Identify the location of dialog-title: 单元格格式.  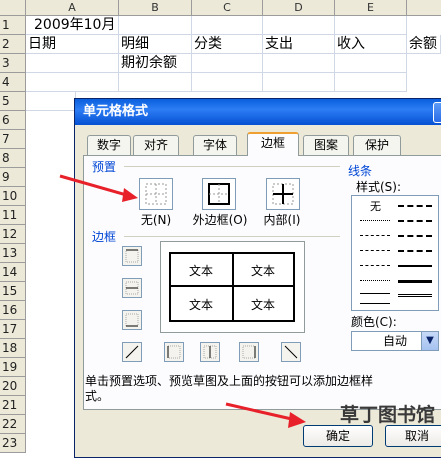
(116, 111).